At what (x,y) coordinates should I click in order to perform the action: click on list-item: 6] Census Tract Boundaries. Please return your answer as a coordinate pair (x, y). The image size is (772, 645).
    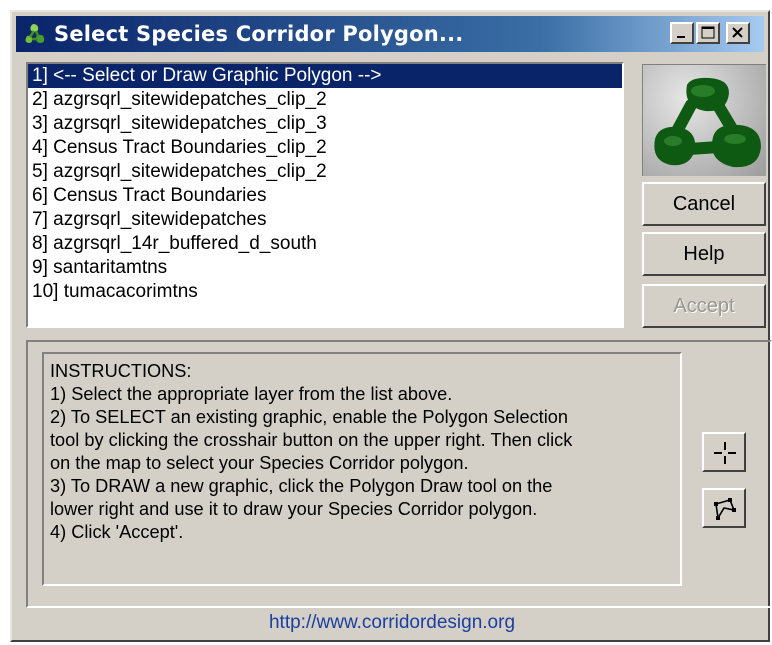
    Looking at the image, I should click on (325, 196).